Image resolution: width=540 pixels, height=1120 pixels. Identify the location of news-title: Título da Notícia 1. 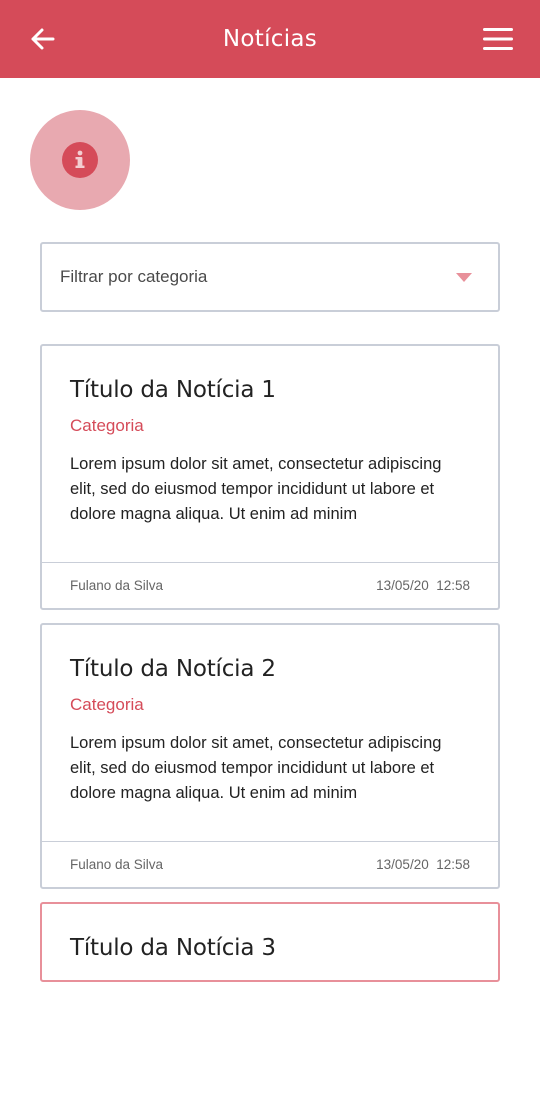
(173, 390).